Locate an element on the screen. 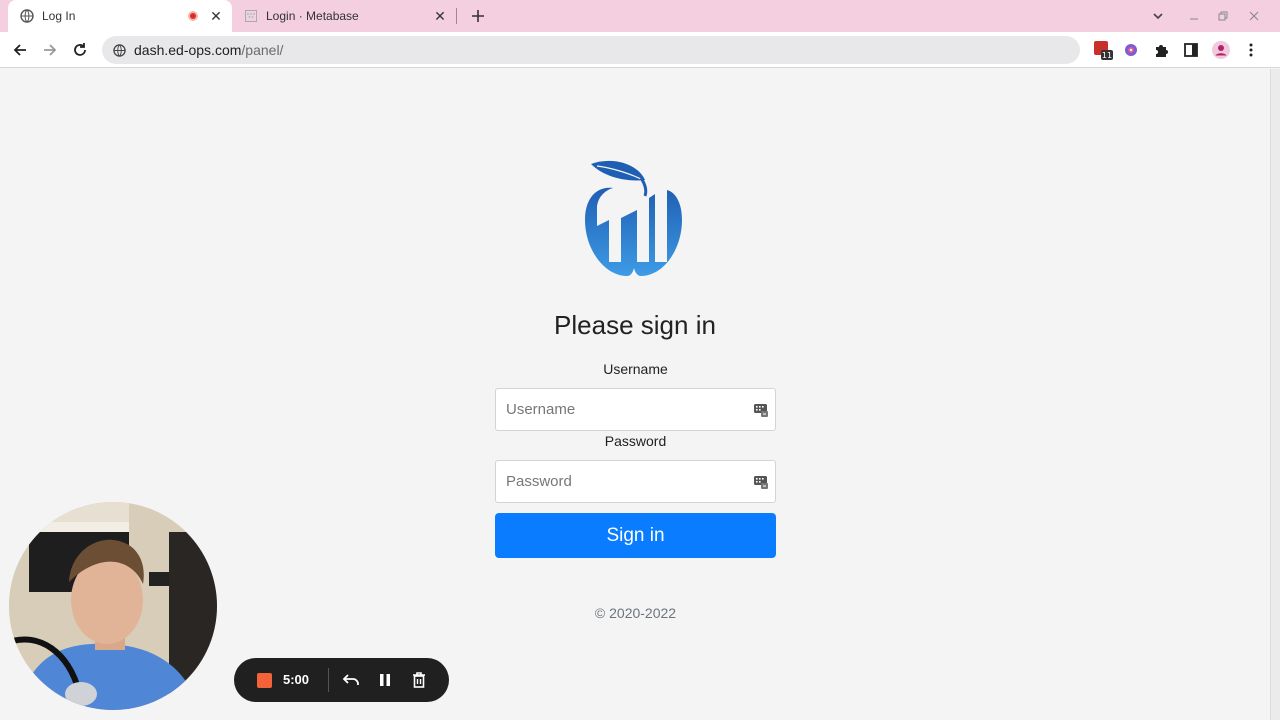 The height and width of the screenshot is (720, 1280). url-host: dash.ed-ops.com is located at coordinates (188, 50).